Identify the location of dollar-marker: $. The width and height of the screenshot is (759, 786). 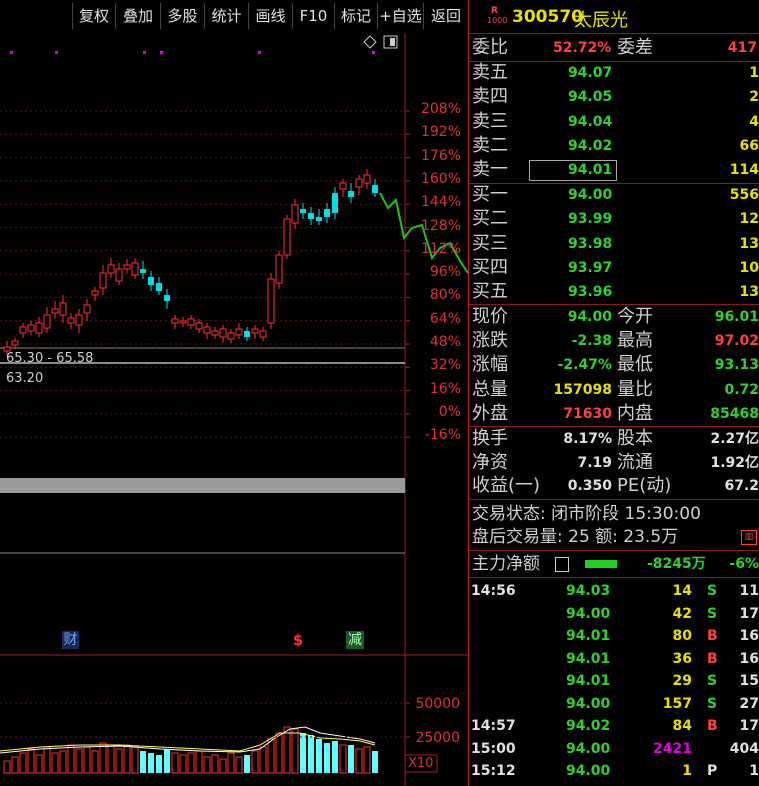
(298, 640).